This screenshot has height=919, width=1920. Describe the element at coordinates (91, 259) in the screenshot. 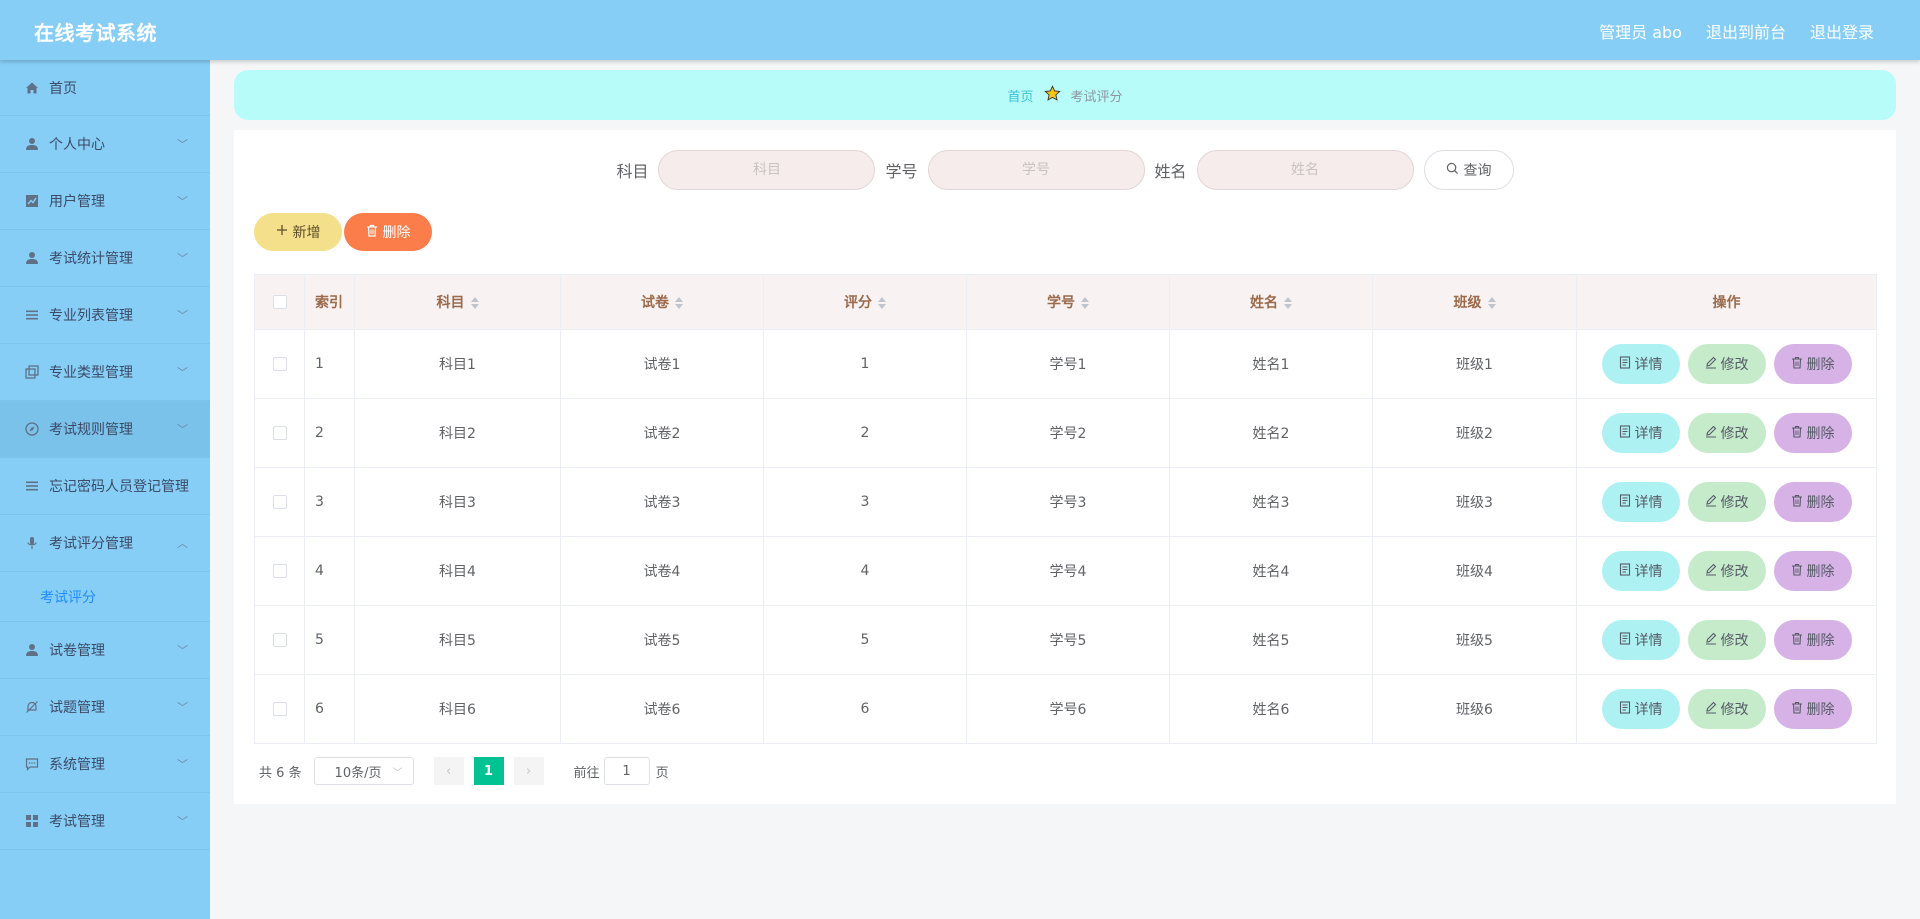

I see `sidebar-item-label: 考试统计管理` at that location.